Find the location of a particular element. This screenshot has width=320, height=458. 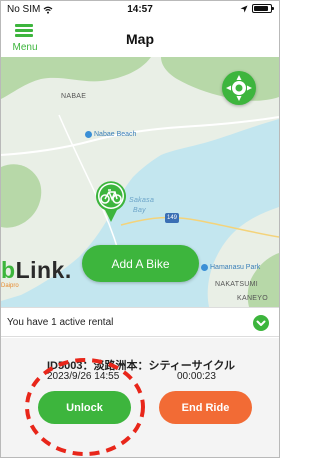

blink-logo-subtitle: Daipro is located at coordinates (10, 286).